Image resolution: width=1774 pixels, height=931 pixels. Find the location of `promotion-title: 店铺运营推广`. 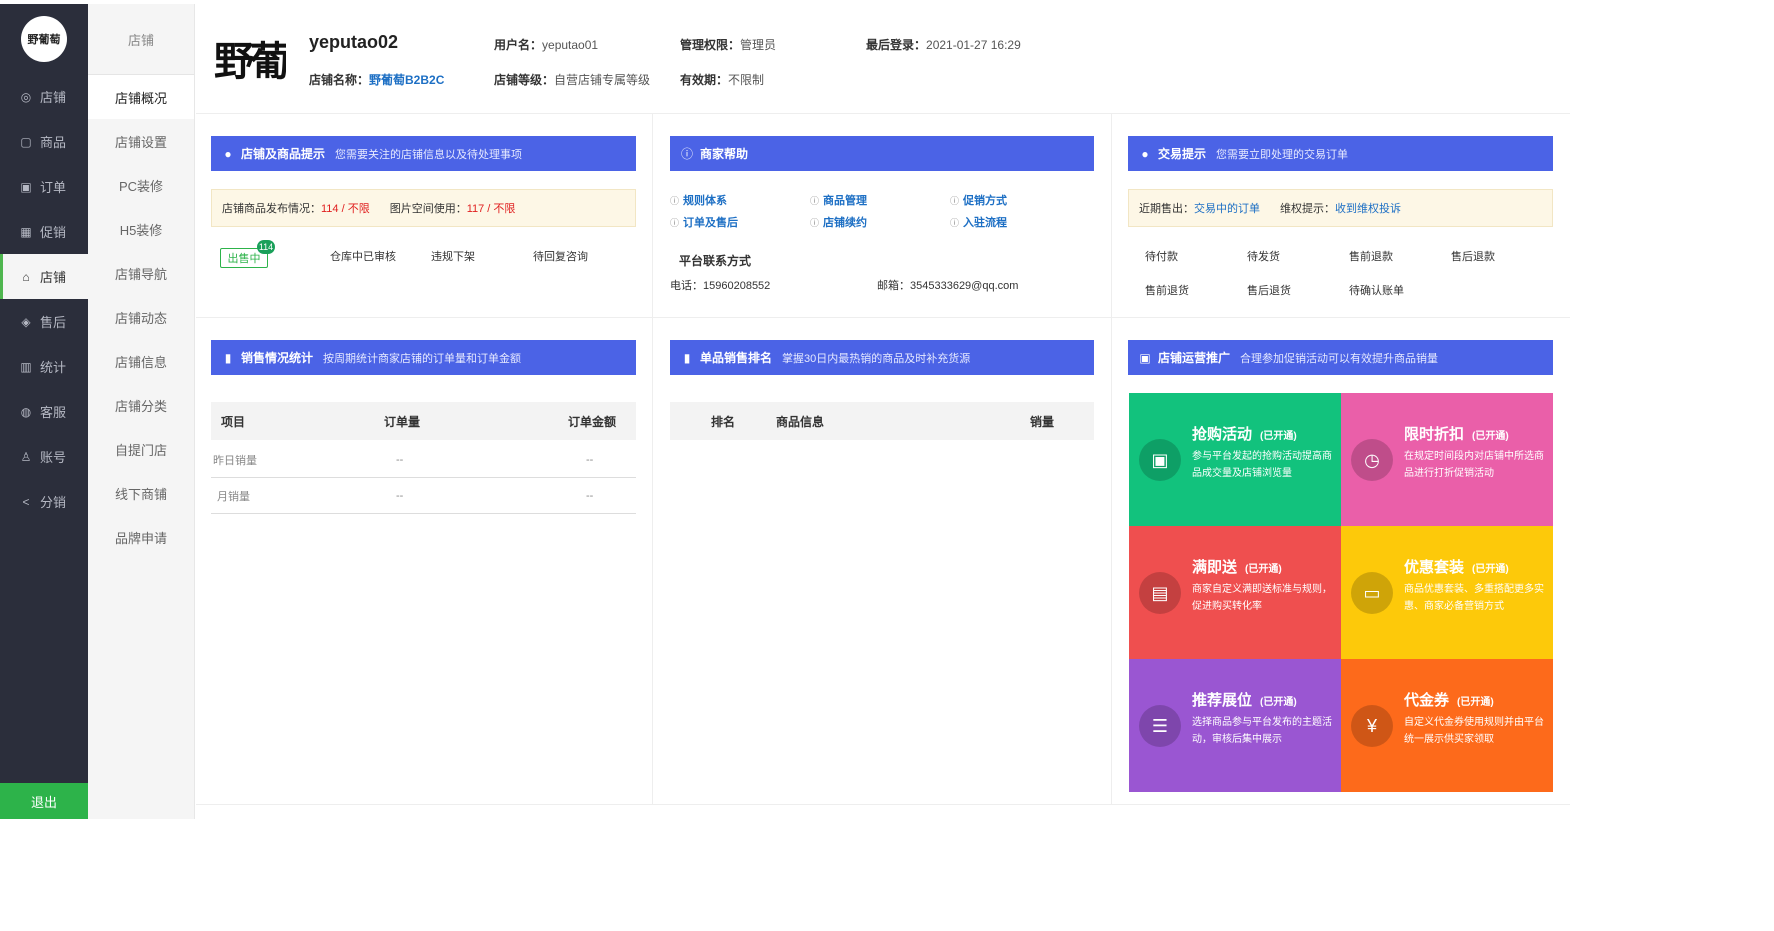

promotion-title: 店铺运营推广 is located at coordinates (1194, 358).